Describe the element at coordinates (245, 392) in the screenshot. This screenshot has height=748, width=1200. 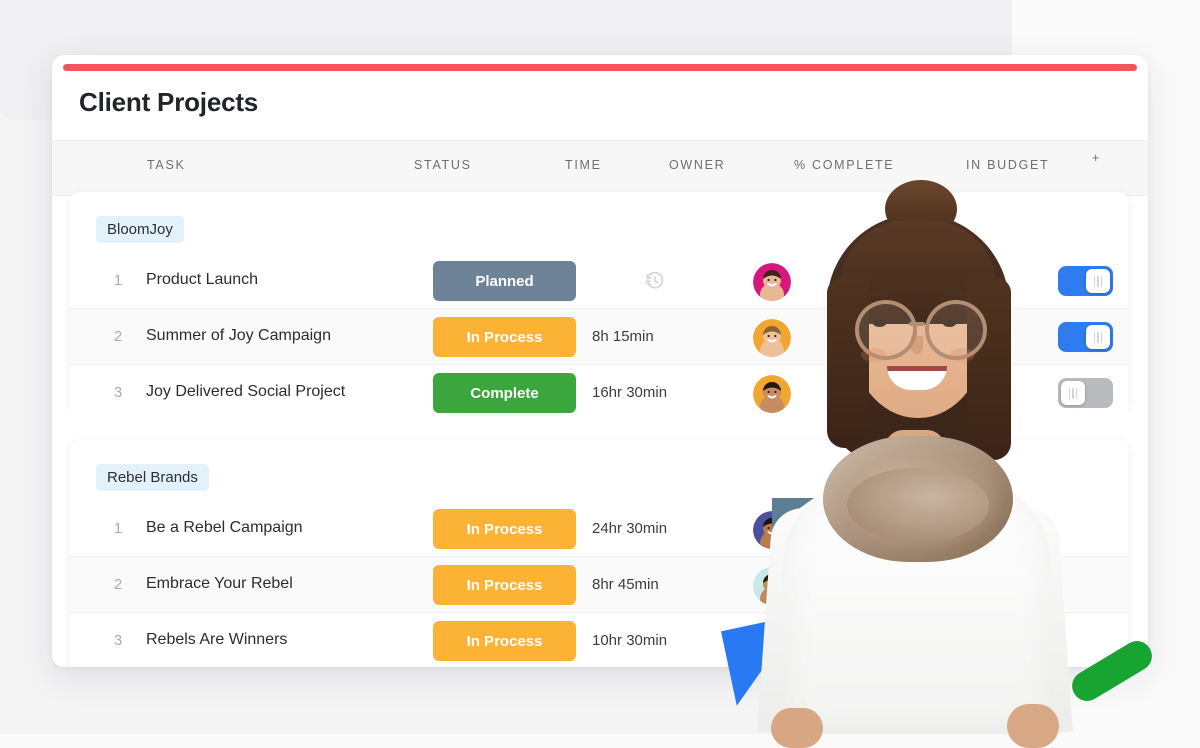
I see `task-name: Joy Delivered Social Project` at that location.